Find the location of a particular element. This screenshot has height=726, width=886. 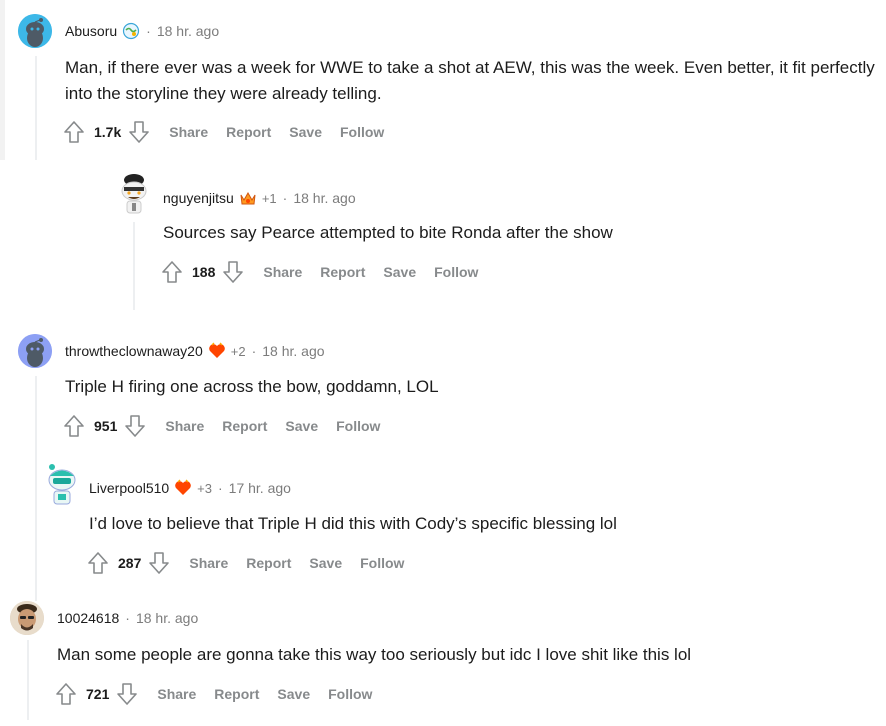

comment-meta: 10024618 · 18 hr. ago is located at coordinates (127, 618).